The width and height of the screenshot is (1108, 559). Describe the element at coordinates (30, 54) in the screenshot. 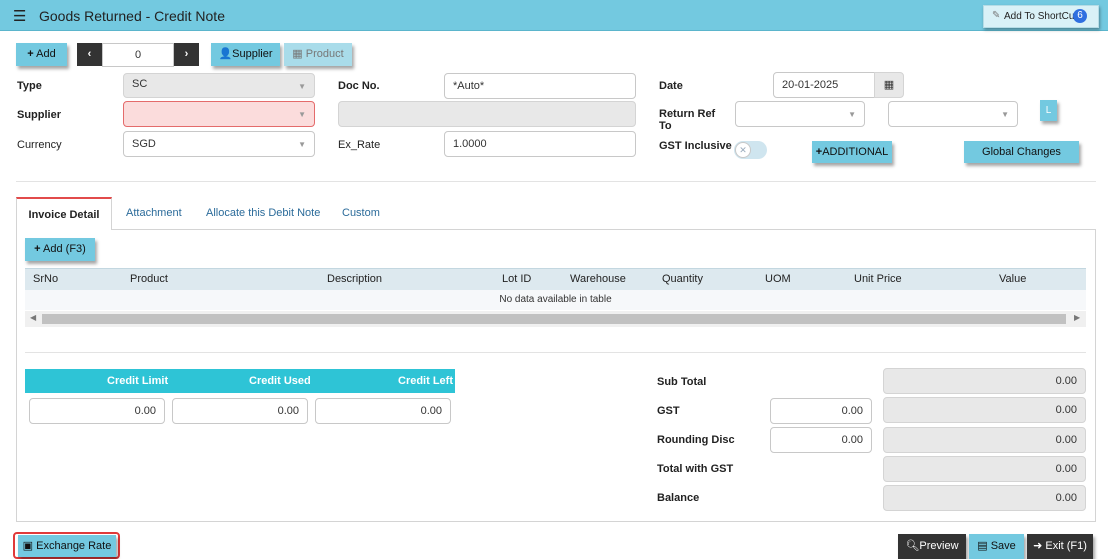

I see `plus-icon: +` at that location.